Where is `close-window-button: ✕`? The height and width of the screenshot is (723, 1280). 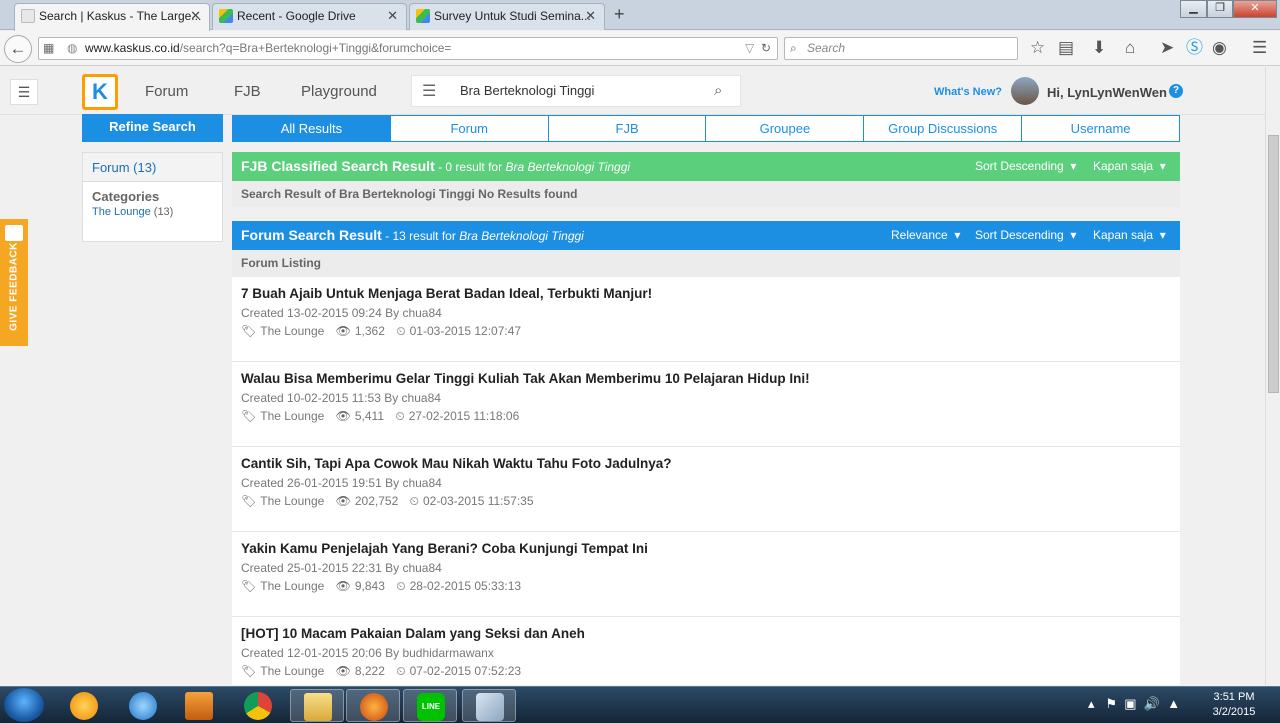 close-window-button: ✕ is located at coordinates (1255, 9).